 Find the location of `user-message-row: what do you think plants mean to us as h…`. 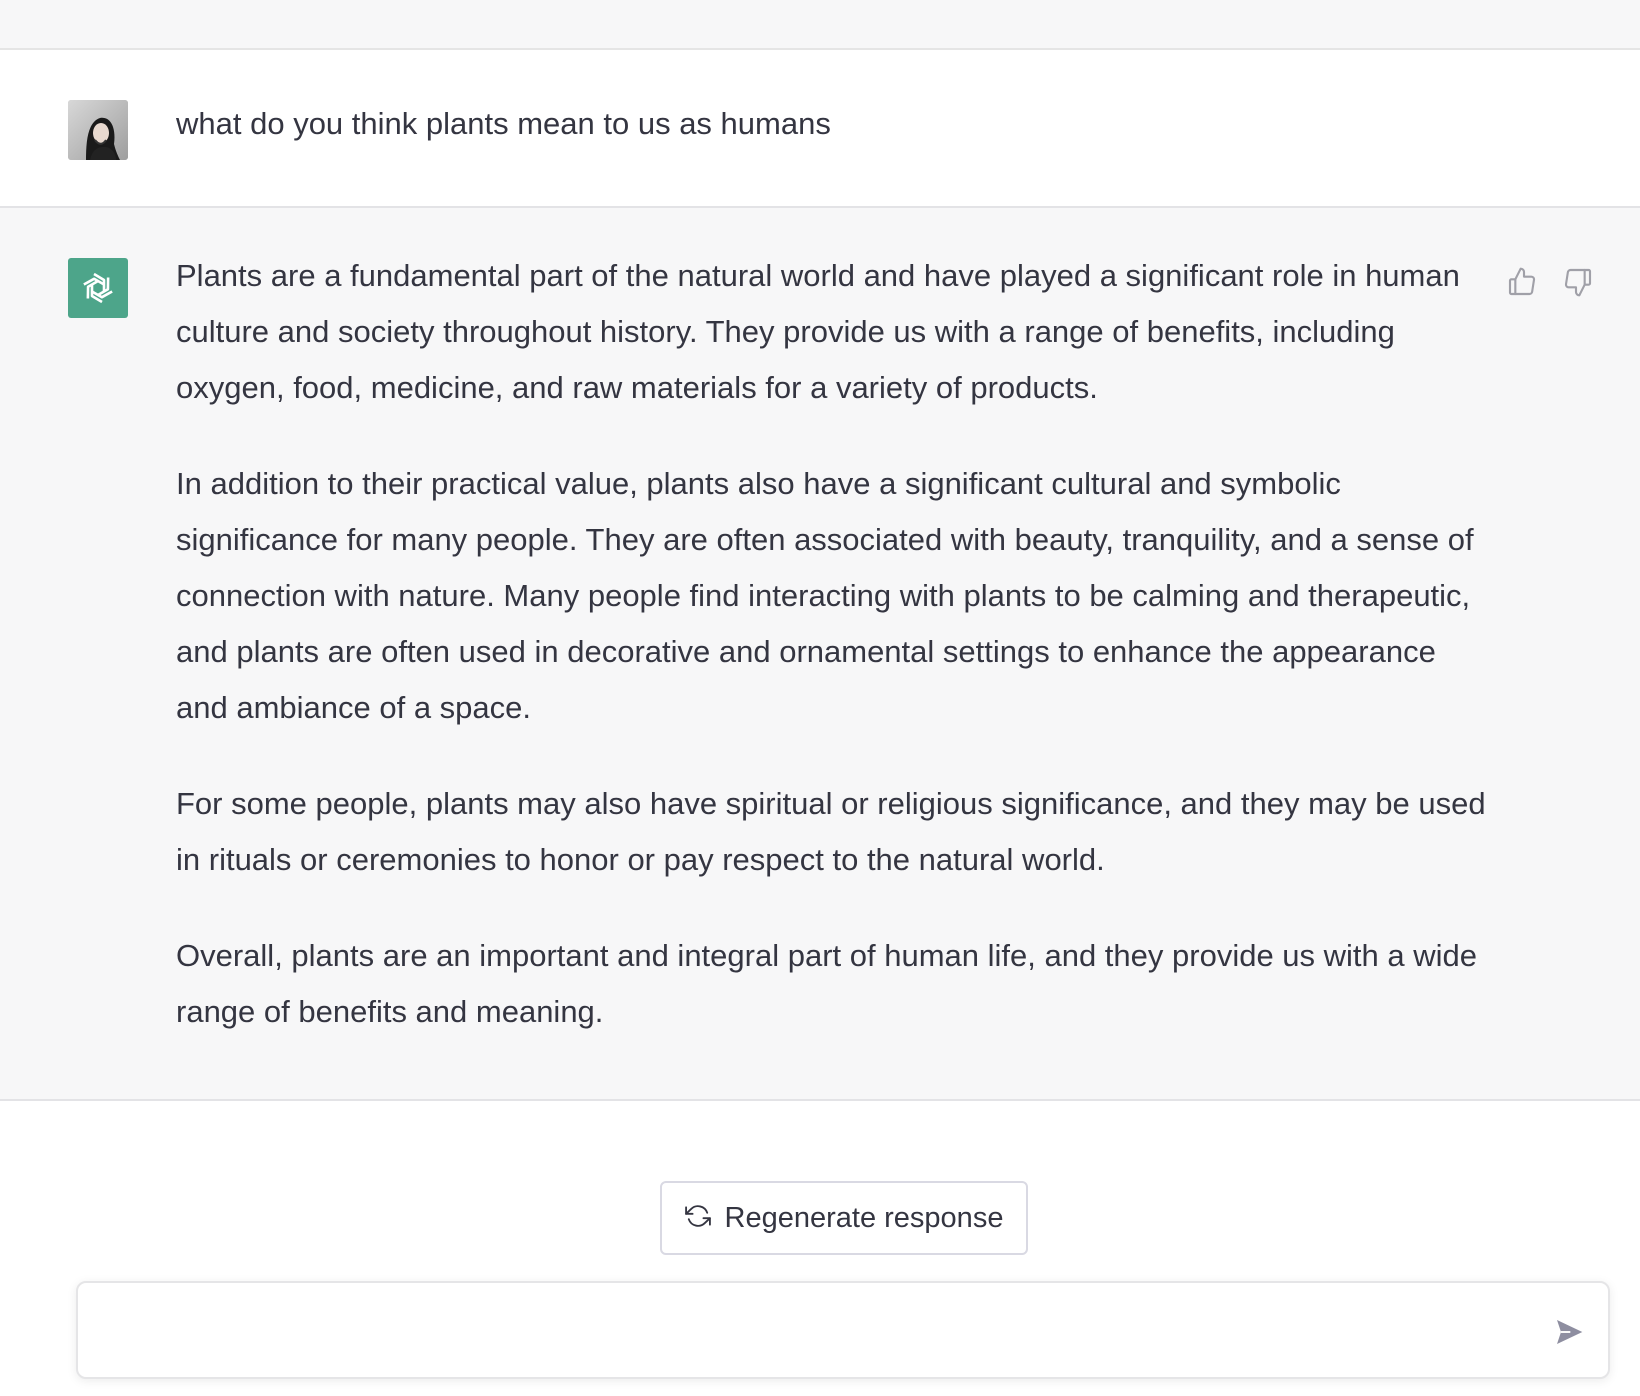

user-message-row: what do you think plants mean to us as h… is located at coordinates (820, 129).